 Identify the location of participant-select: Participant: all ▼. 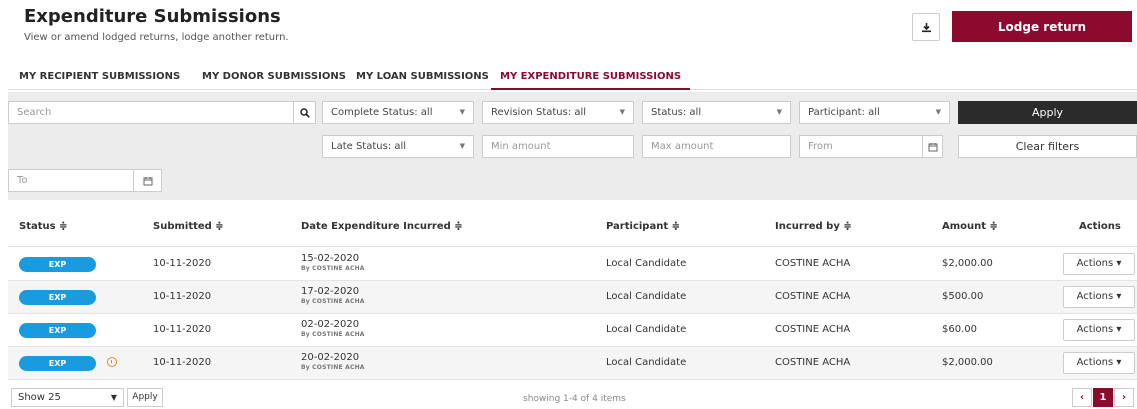
(874, 112).